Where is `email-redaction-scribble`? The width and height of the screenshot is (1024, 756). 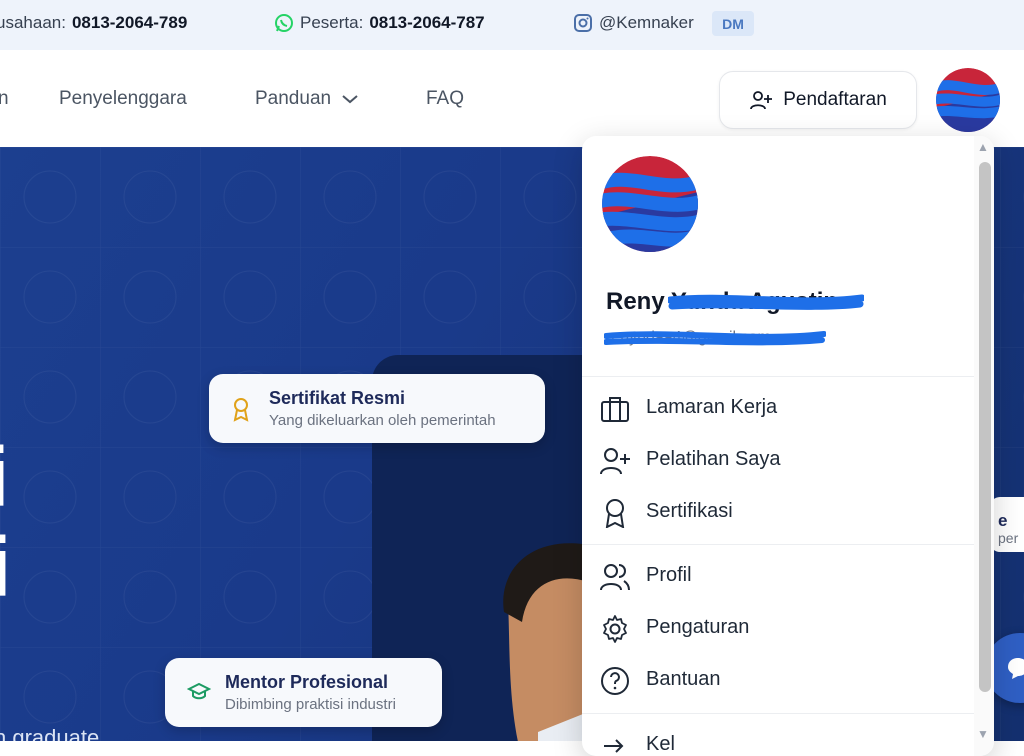
email-redaction-scribble is located at coordinates (715, 338).